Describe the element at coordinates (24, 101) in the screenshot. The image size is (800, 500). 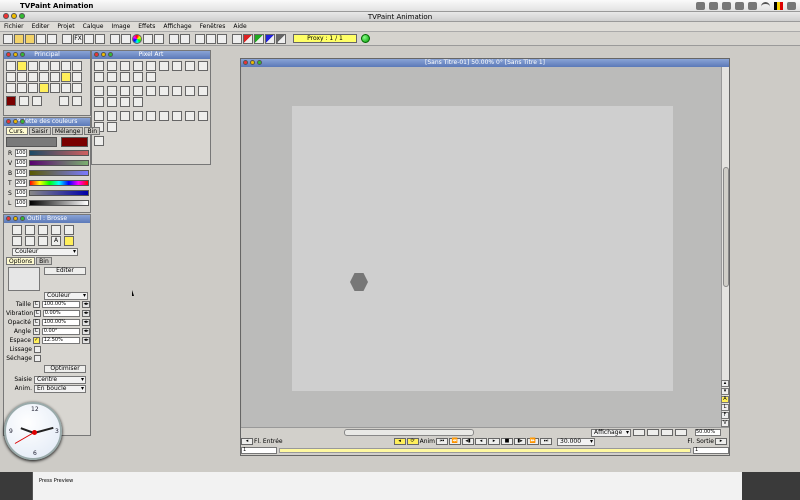
I see `skull-icon` at that location.